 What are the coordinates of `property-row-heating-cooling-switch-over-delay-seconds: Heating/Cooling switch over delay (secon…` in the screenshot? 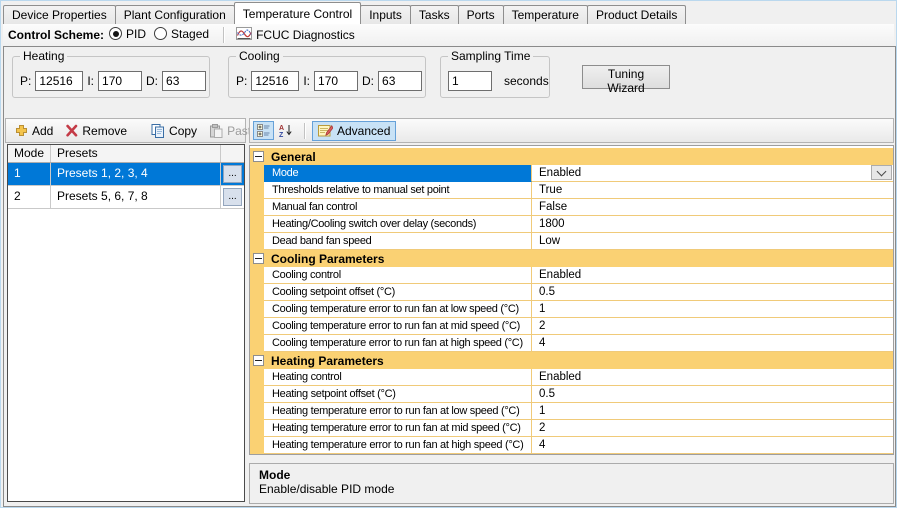 It's located at (571, 224).